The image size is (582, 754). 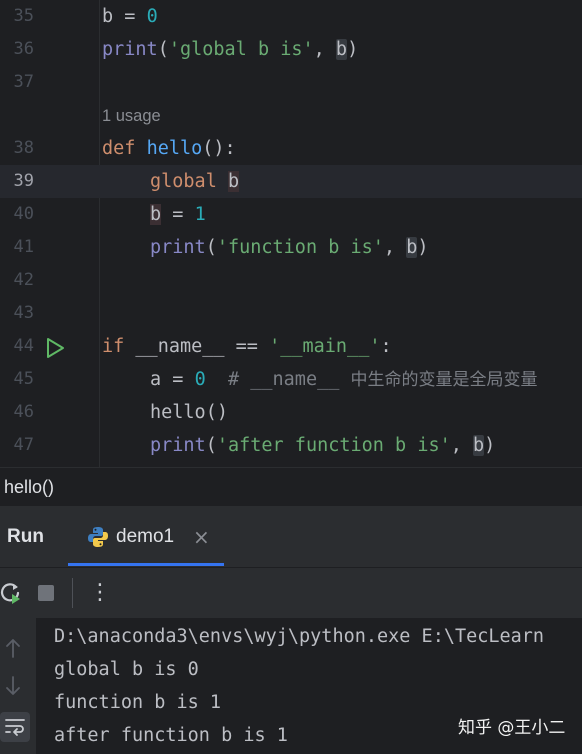 What do you see at coordinates (183, 181) in the screenshot?
I see `keyword: global` at bounding box center [183, 181].